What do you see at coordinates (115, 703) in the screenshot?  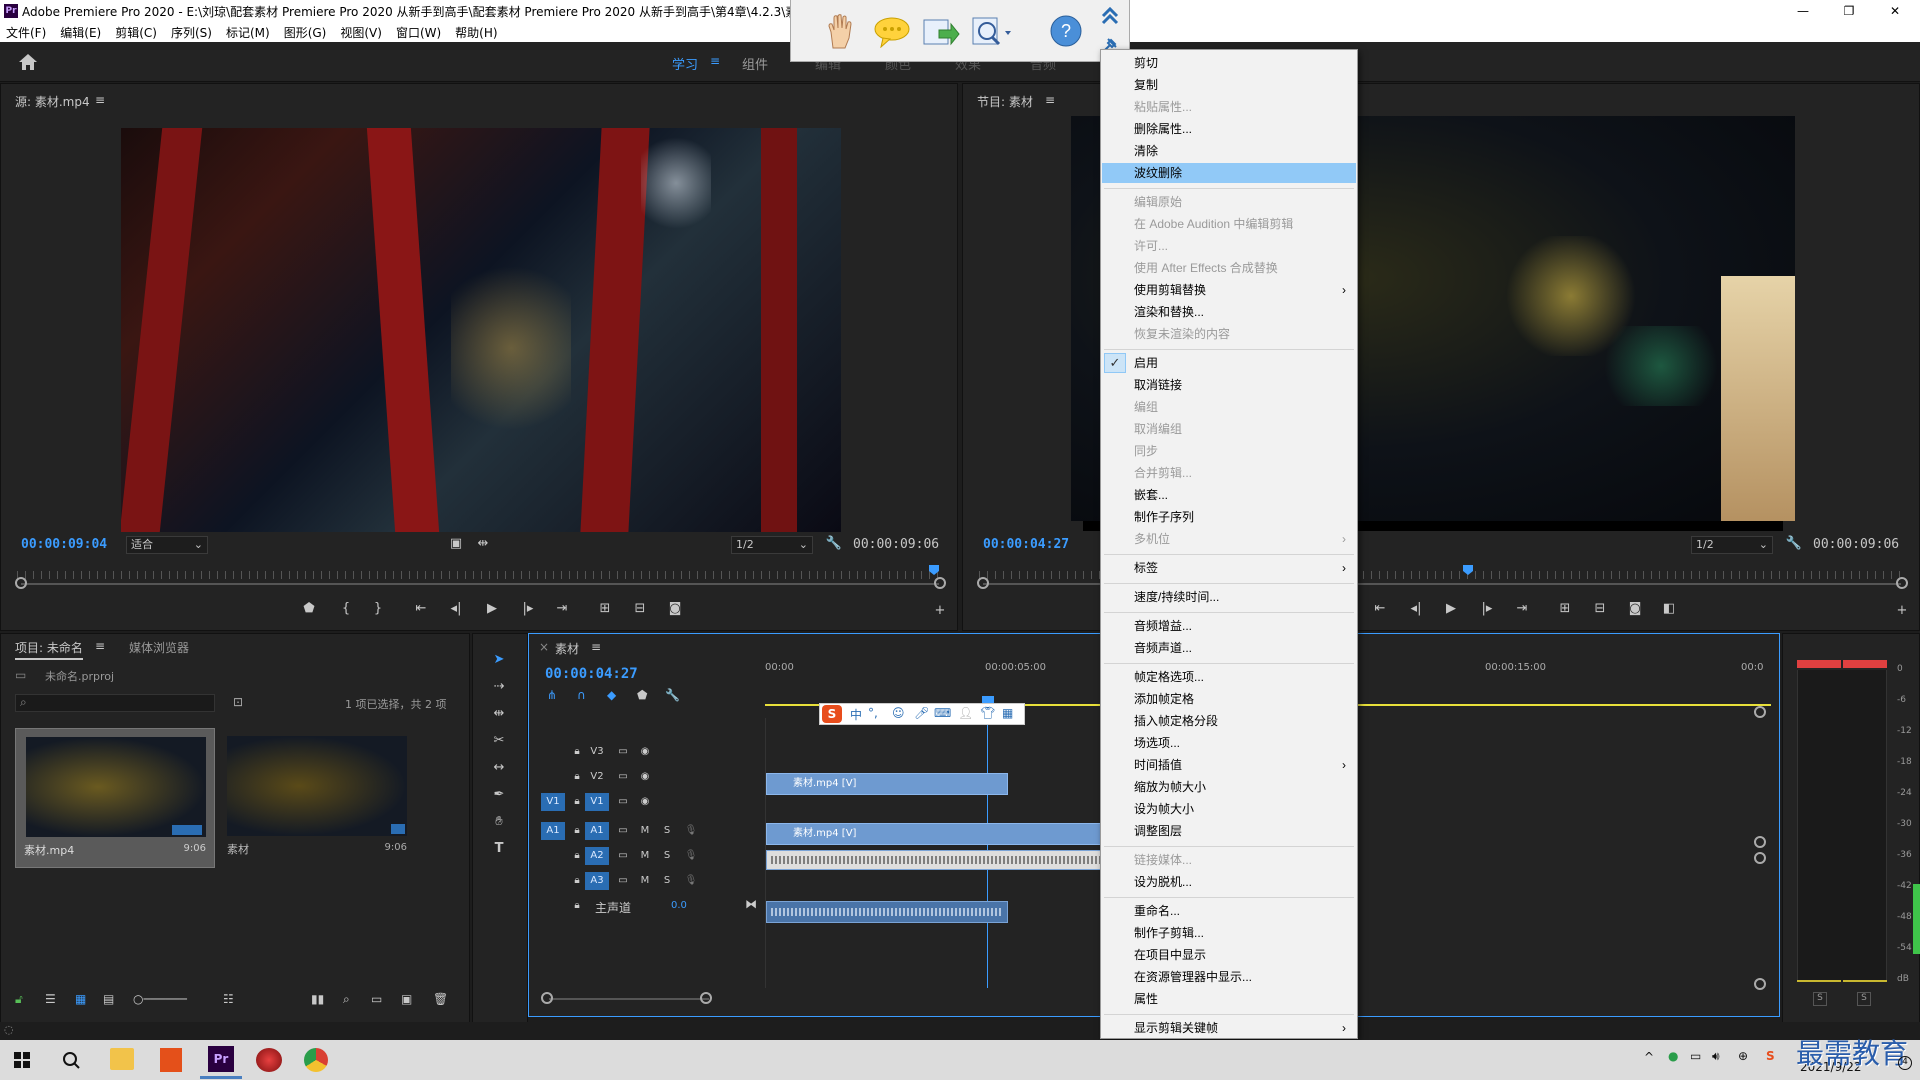 I see `search-input: ⌕` at bounding box center [115, 703].